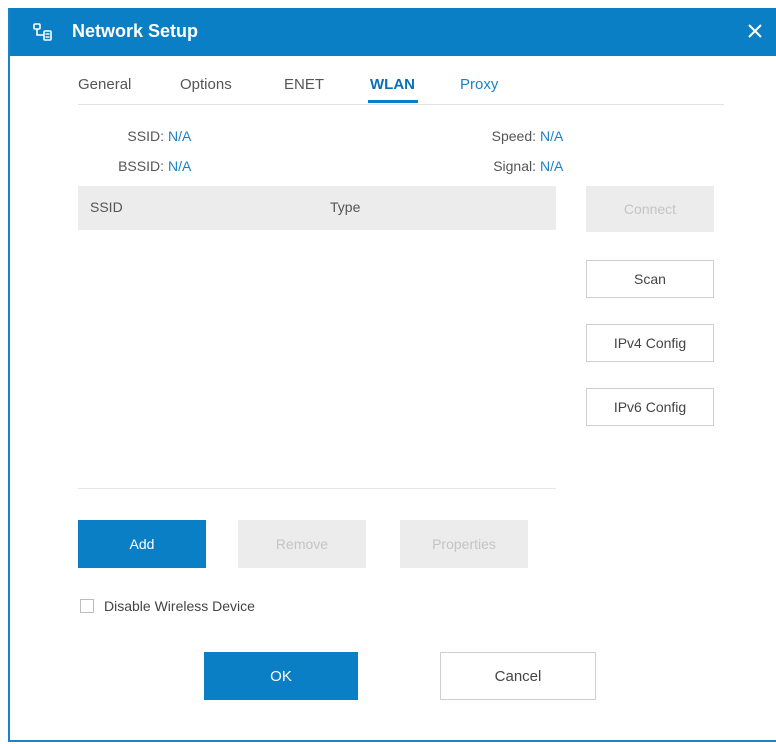 The image size is (776, 744). Describe the element at coordinates (650, 407) in the screenshot. I see `ipv6-config-button: IPv6 Config` at that location.